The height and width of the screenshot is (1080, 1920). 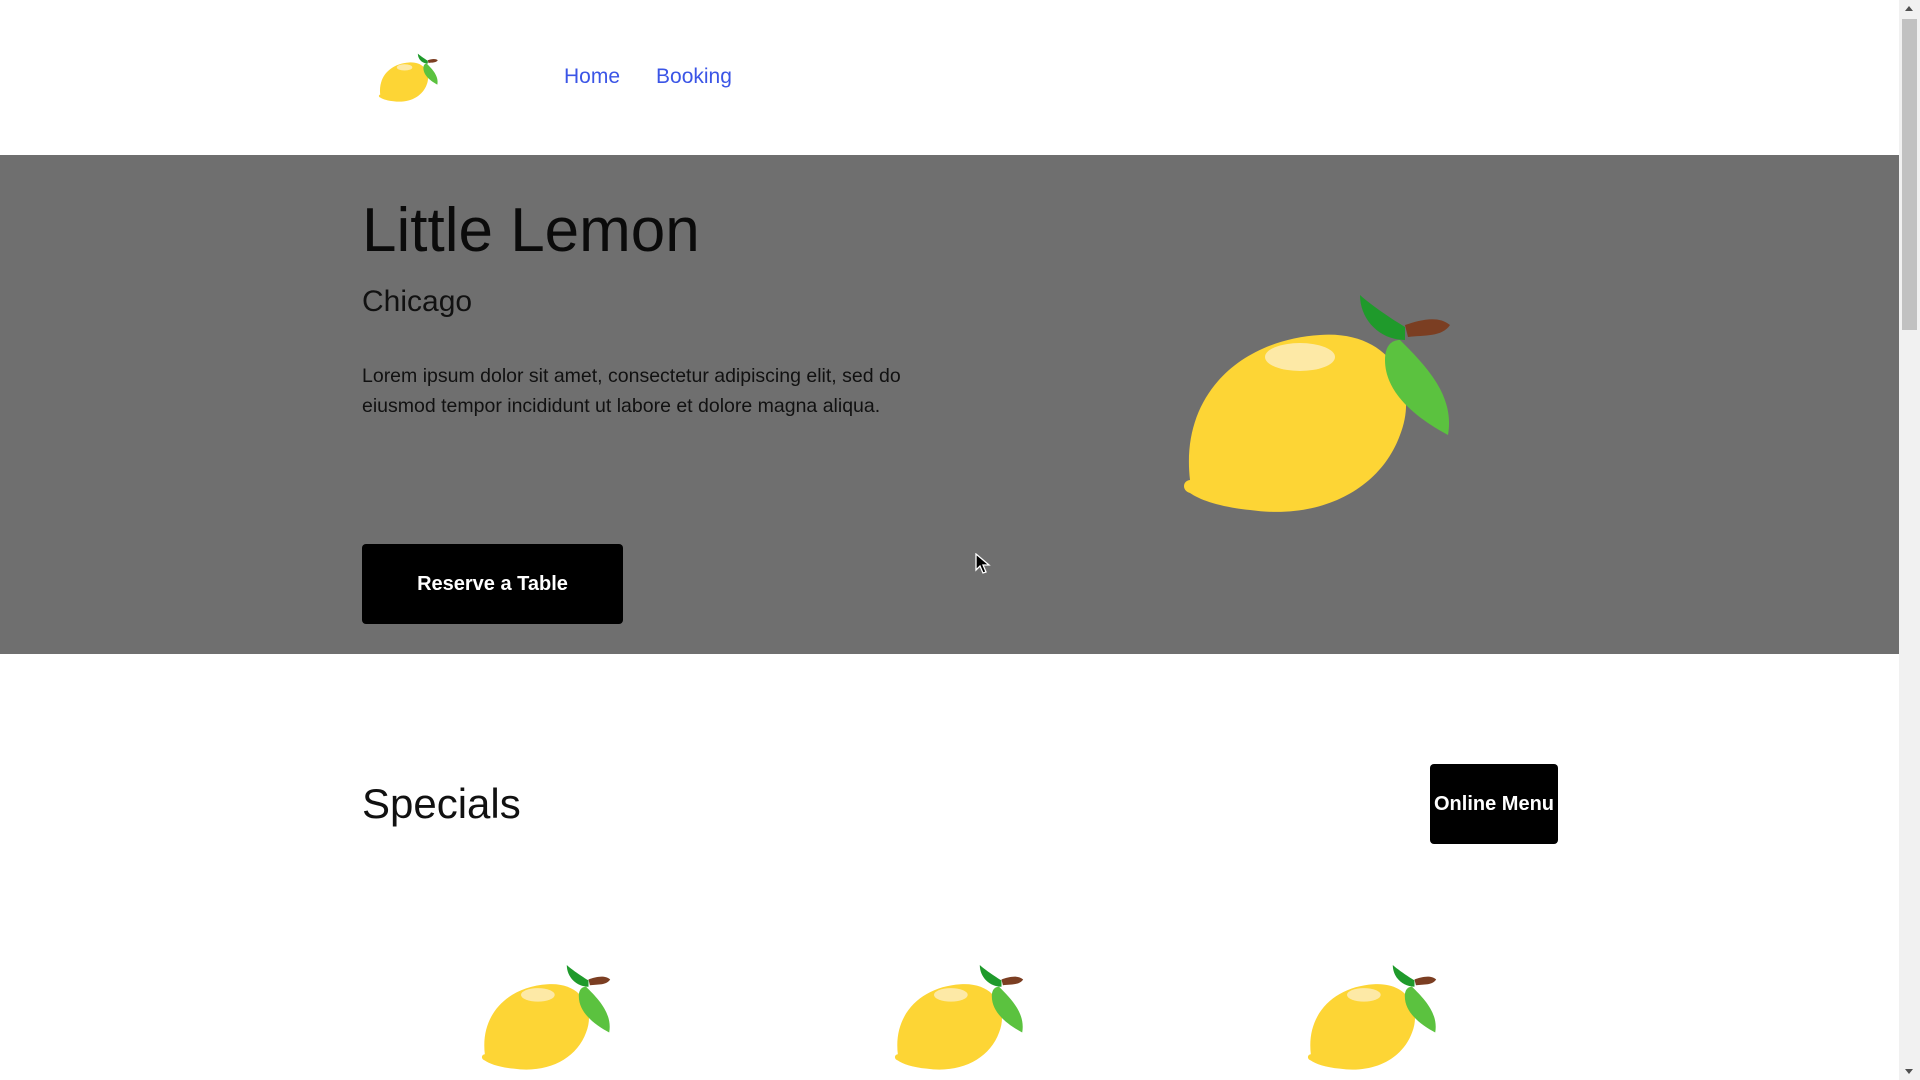 What do you see at coordinates (1494, 804) in the screenshot?
I see `online-menu-button: Online Menu` at bounding box center [1494, 804].